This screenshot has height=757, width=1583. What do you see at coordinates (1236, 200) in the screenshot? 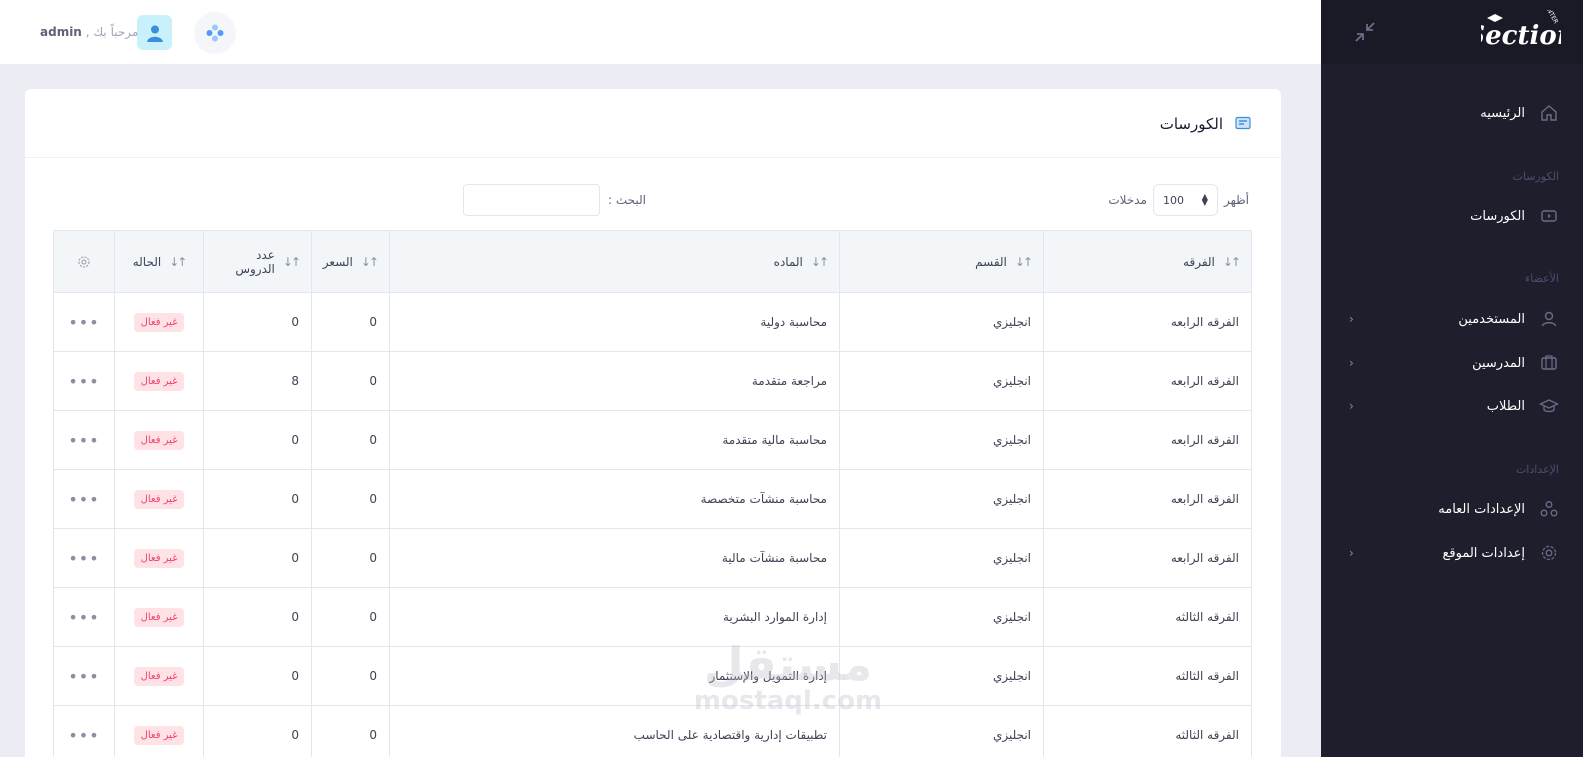
I see `show-label: أظهر` at bounding box center [1236, 200].